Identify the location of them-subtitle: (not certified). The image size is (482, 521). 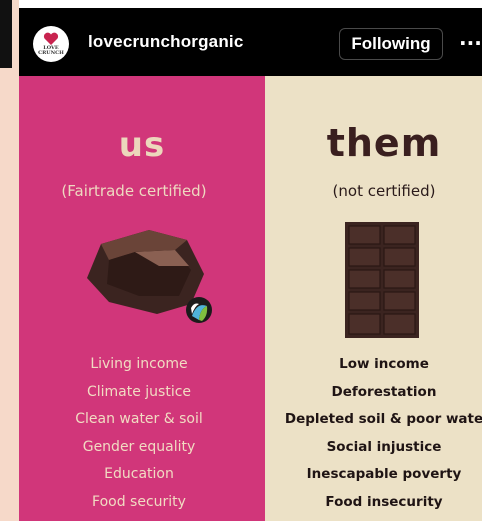
(384, 191).